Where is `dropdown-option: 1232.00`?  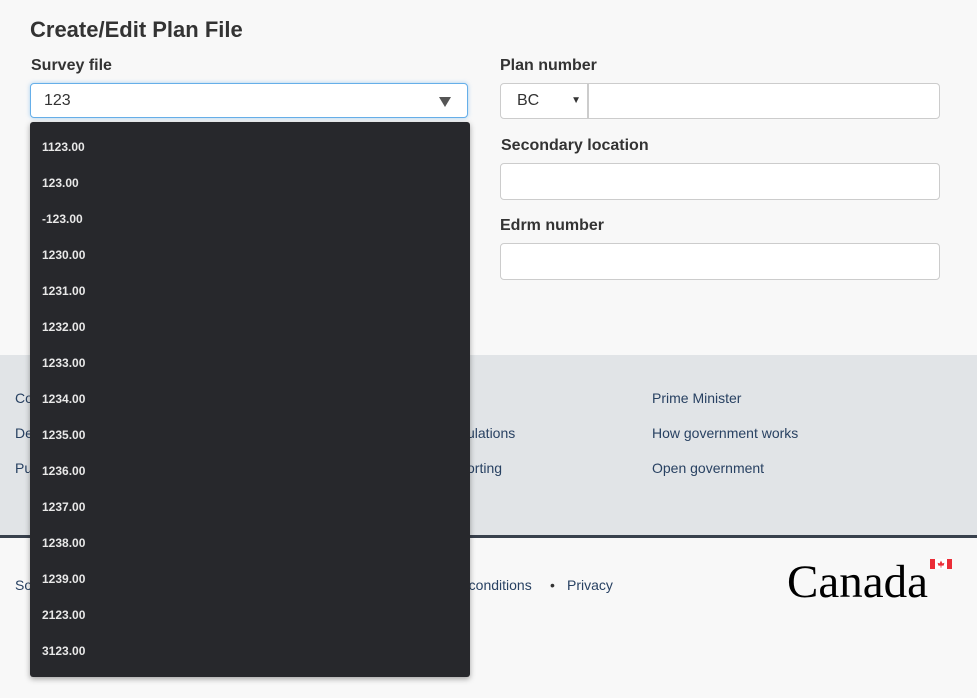 dropdown-option: 1232.00 is located at coordinates (63, 327).